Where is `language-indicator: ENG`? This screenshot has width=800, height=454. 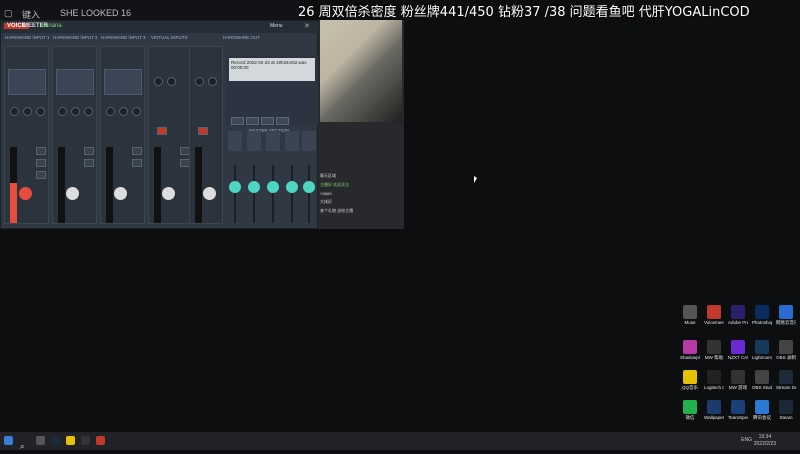
language-indicator: ENG is located at coordinates (746, 440).